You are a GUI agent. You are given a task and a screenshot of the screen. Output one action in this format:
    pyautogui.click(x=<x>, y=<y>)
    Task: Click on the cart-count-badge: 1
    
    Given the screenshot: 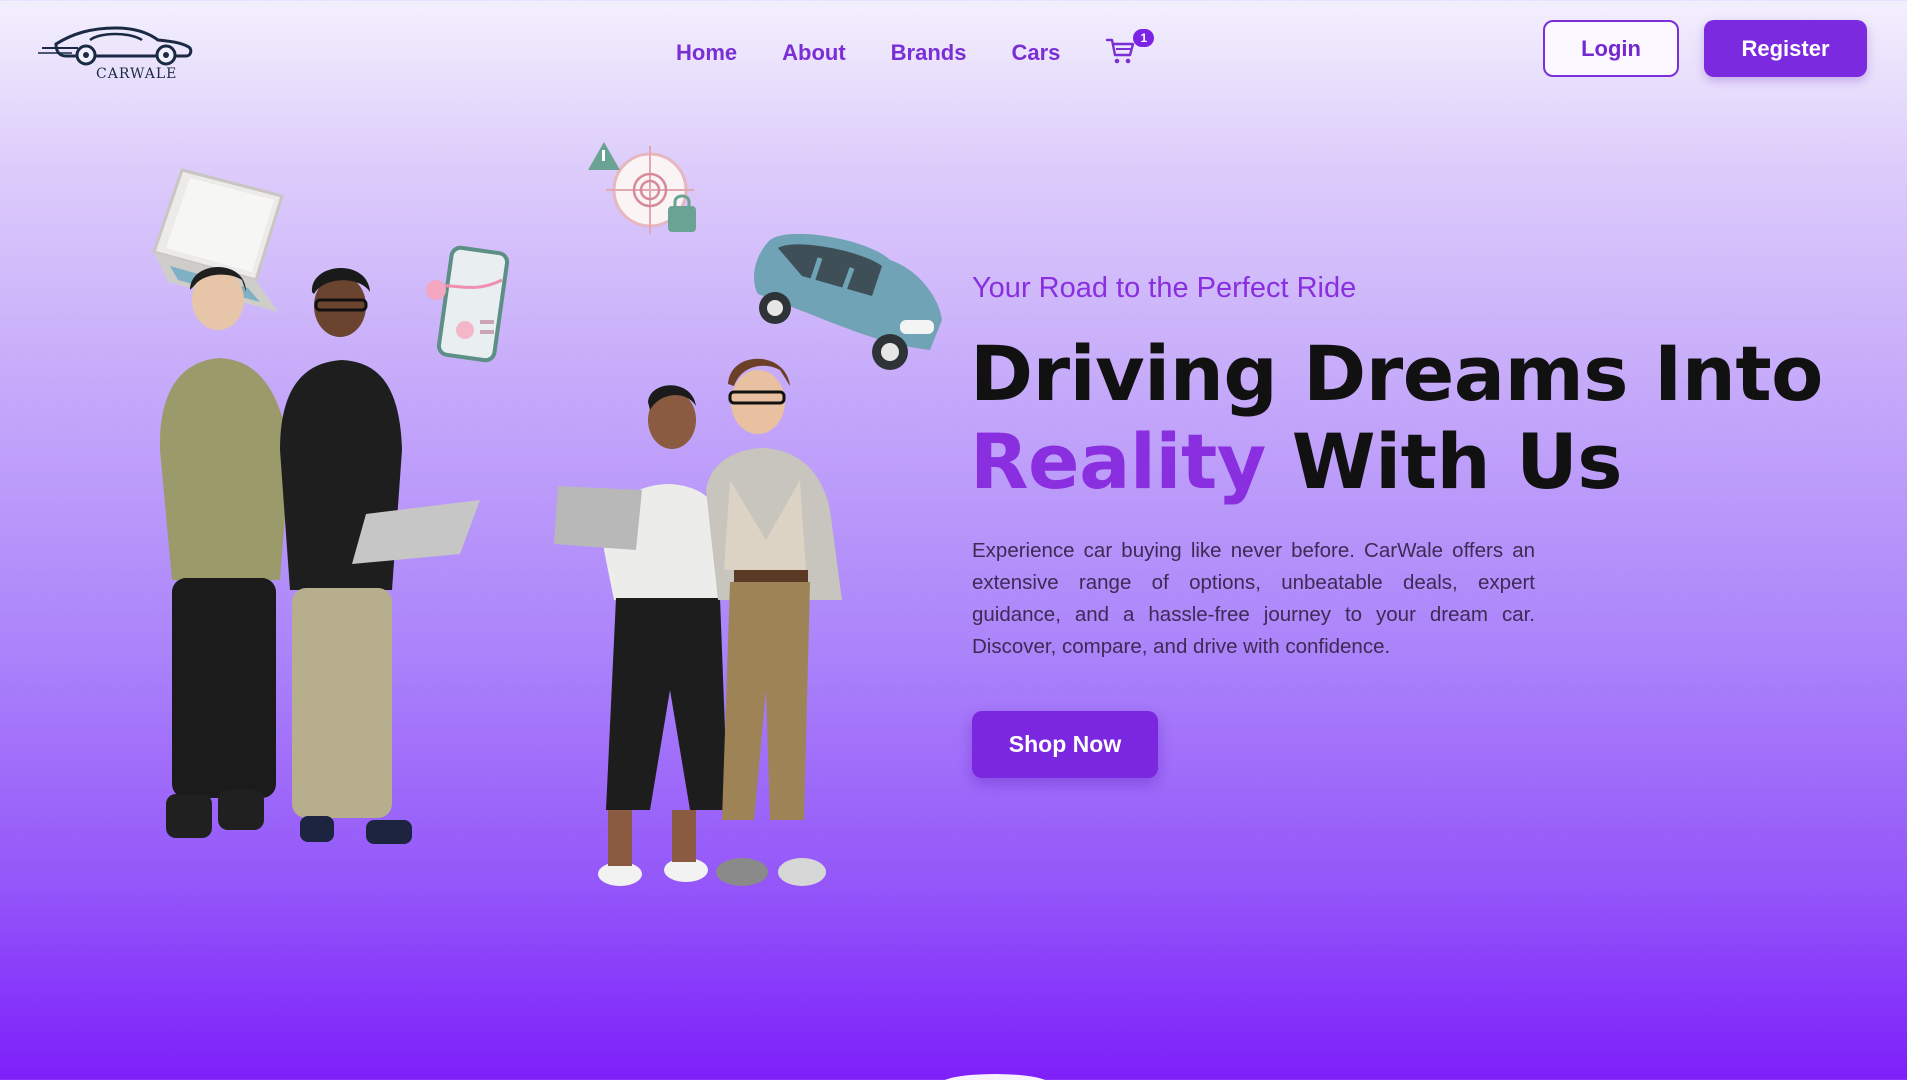 What is the action you would take?
    pyautogui.click(x=1144, y=38)
    